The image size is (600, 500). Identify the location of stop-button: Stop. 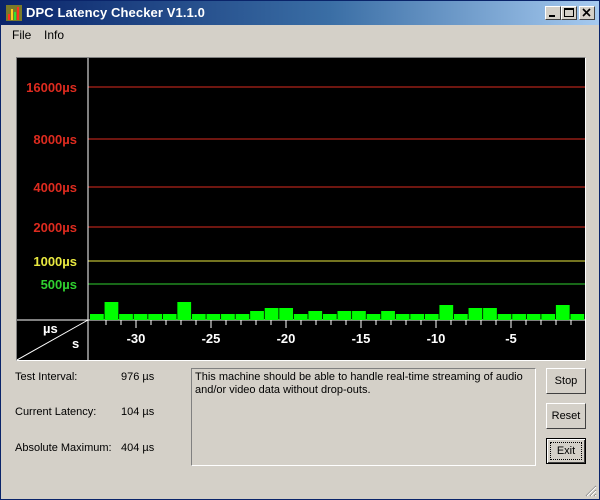
(566, 381).